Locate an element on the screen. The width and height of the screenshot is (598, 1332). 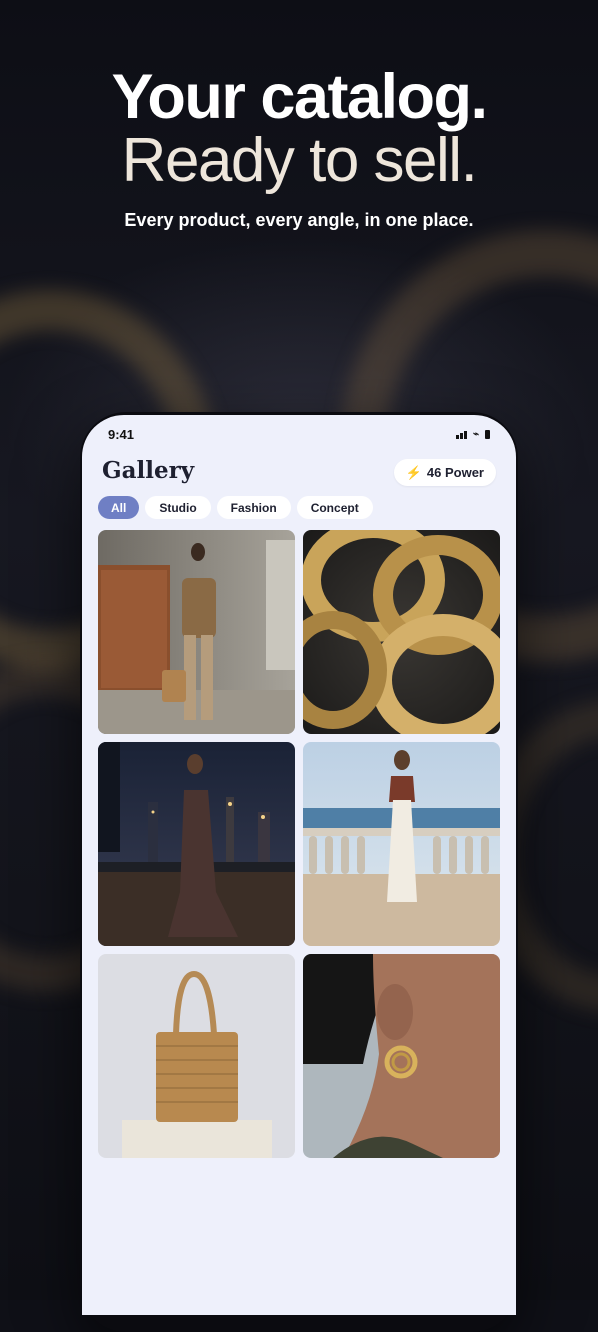
photo-gold-hoop-earring is located at coordinates (401, 1056).